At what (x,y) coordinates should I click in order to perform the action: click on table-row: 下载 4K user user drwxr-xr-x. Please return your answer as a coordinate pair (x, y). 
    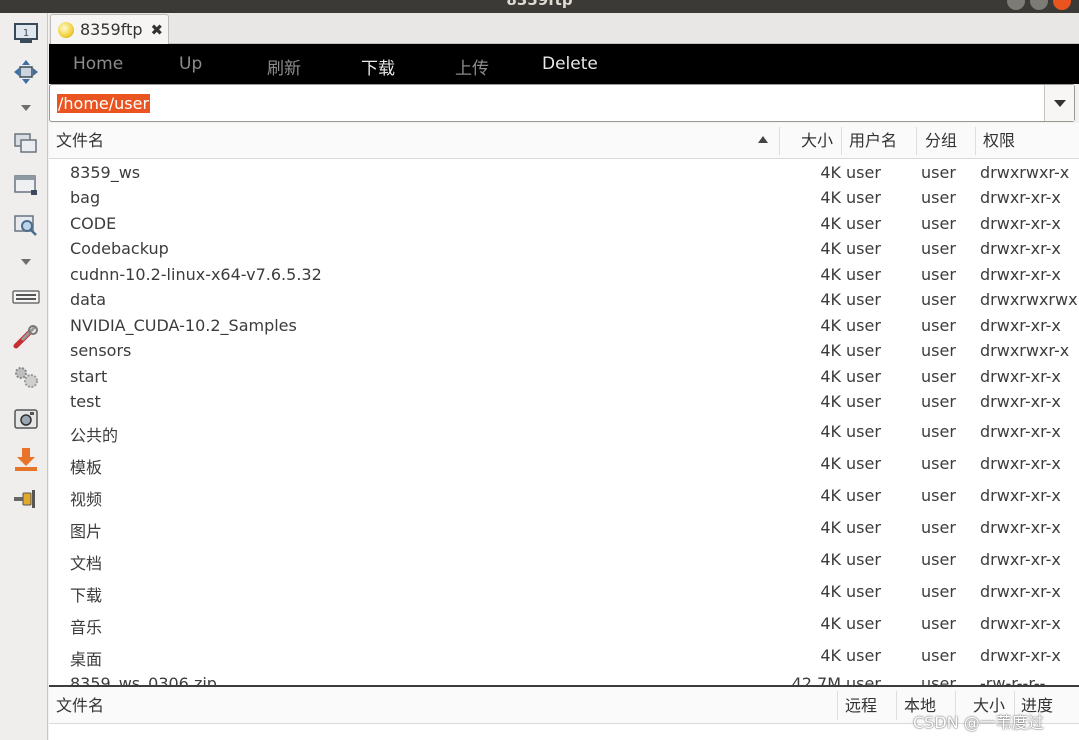
    Looking at the image, I should click on (564, 592).